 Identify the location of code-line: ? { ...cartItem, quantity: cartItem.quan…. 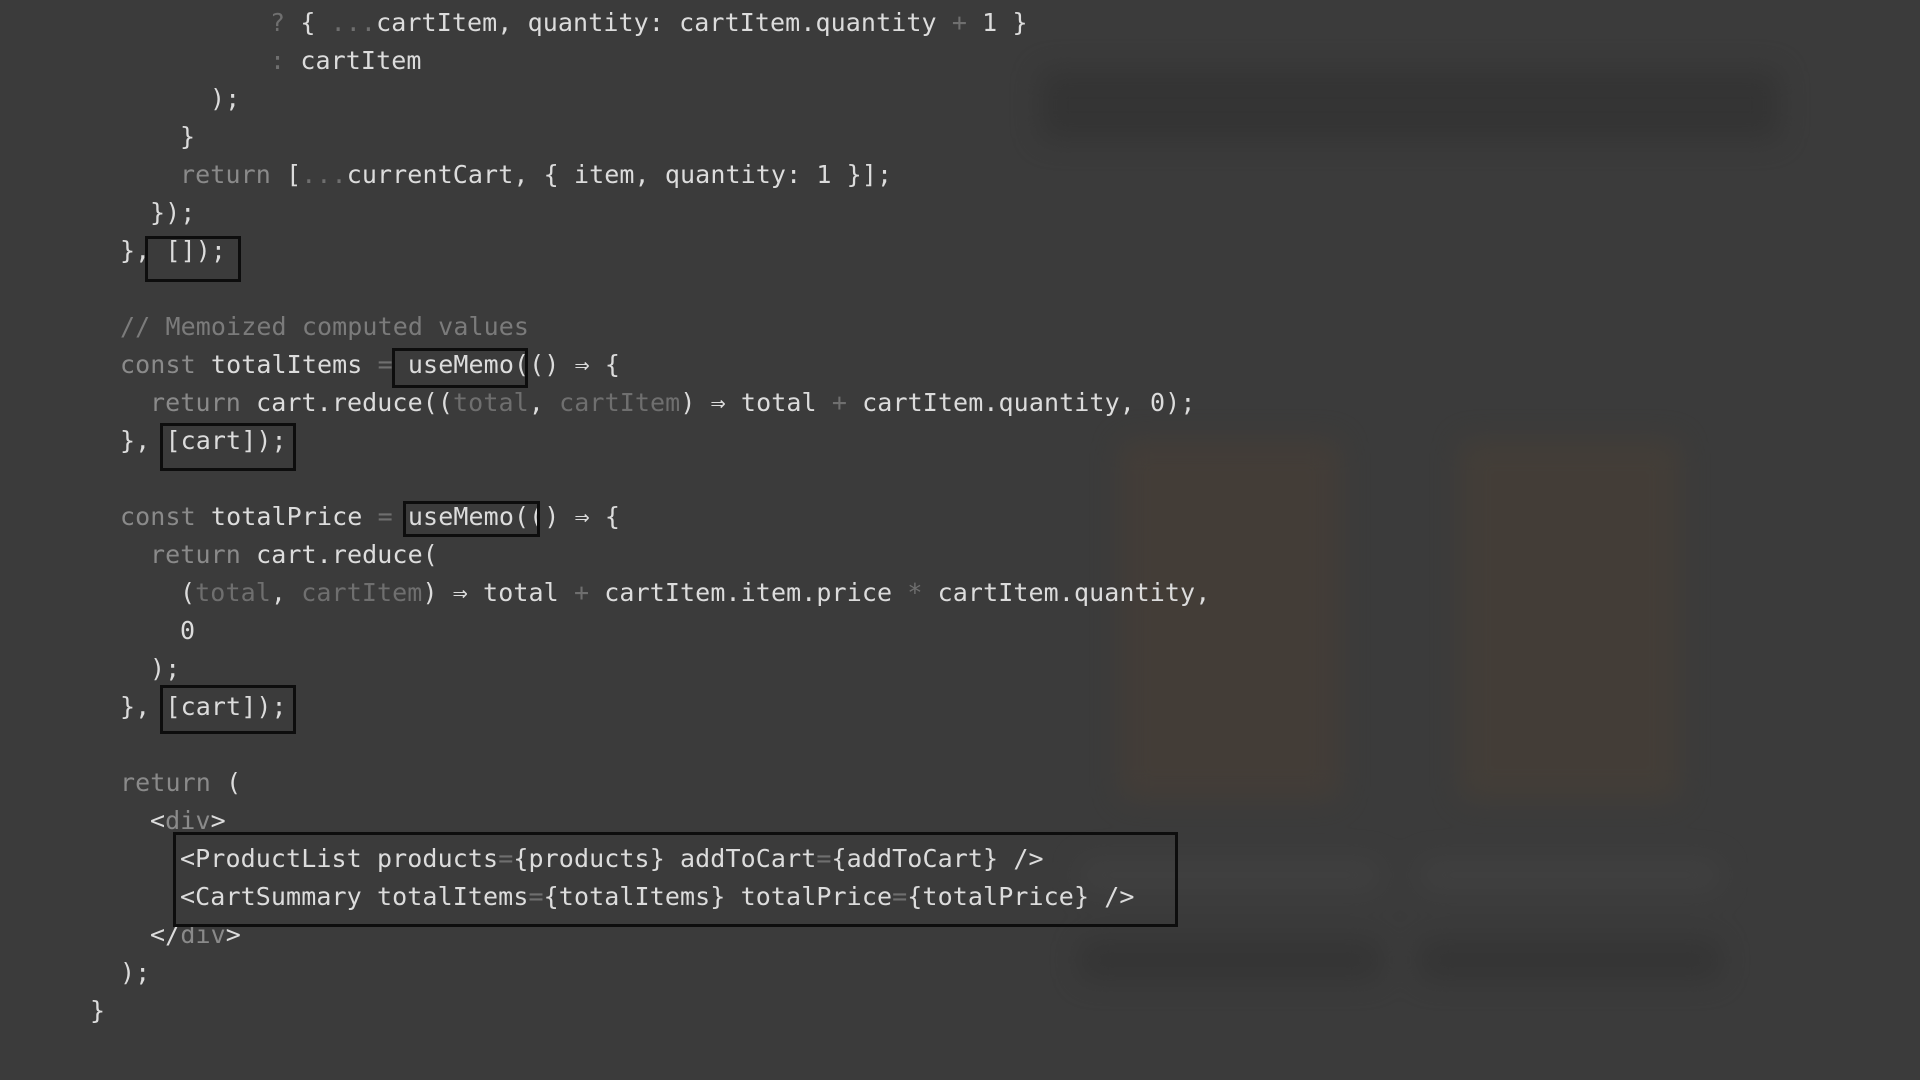
(649, 23).